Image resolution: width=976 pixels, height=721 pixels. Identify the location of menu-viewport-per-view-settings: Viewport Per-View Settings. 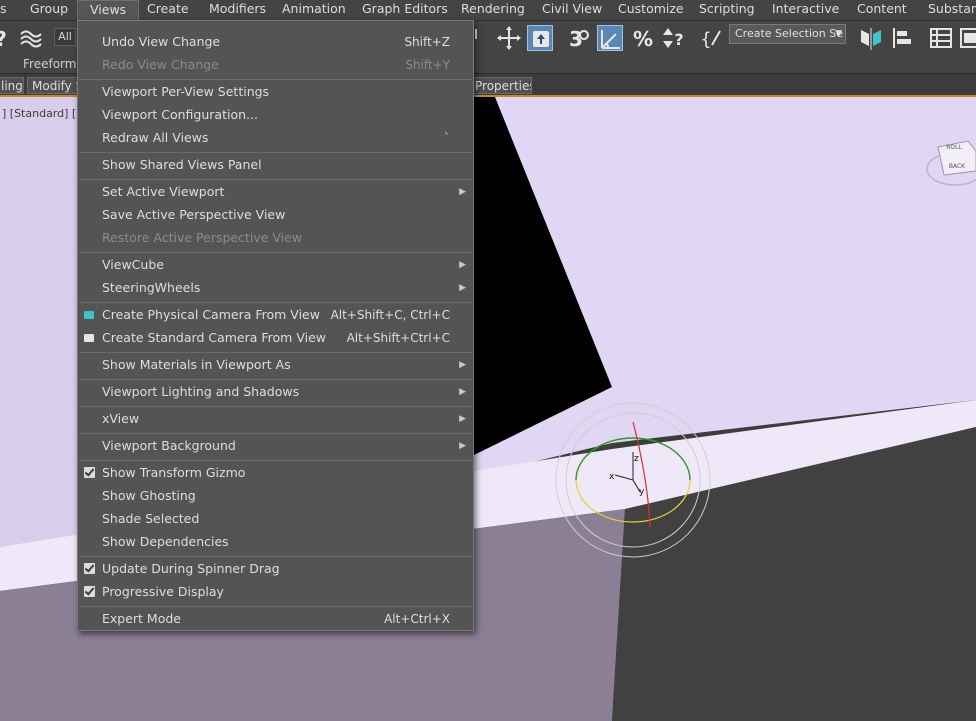
(275, 92).